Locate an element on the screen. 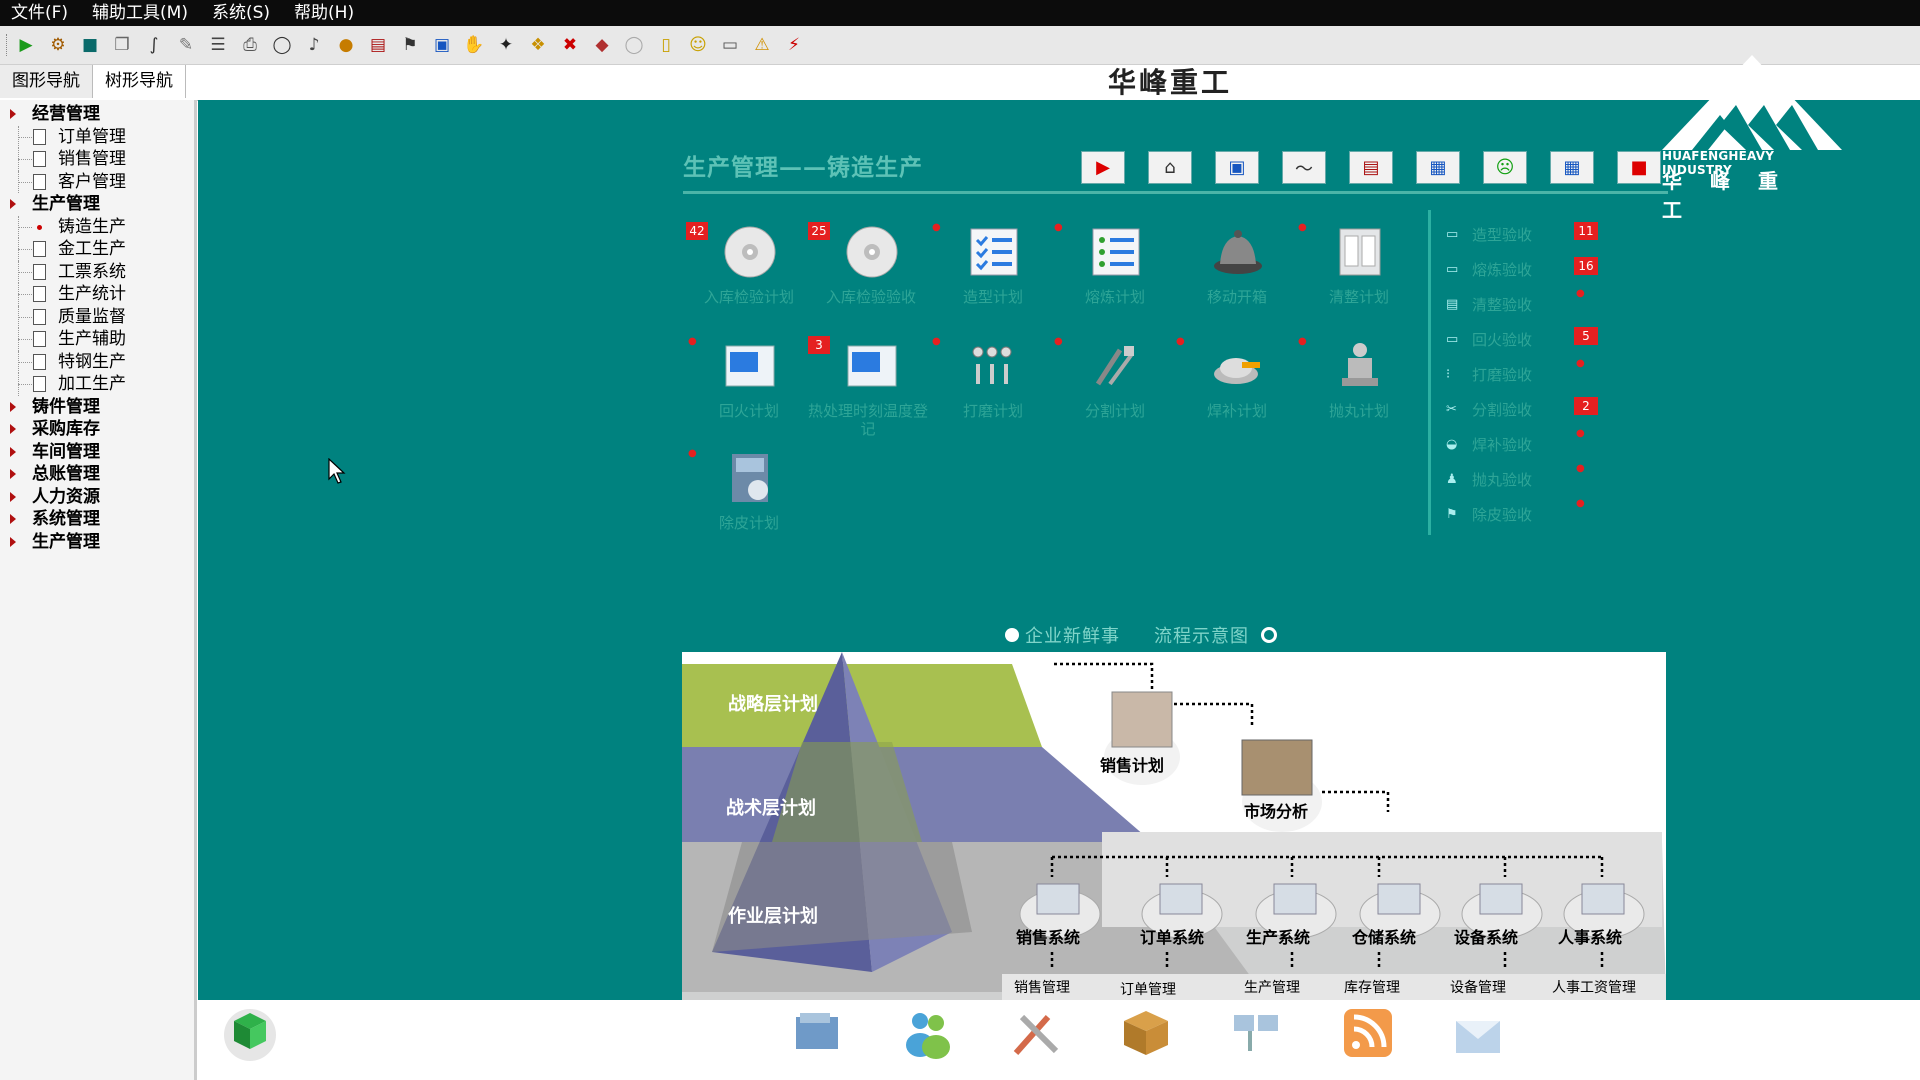 Image resolution: width=1920 pixels, height=1080 pixels. tree-group-production: 生产管理 is located at coordinates (97, 204).